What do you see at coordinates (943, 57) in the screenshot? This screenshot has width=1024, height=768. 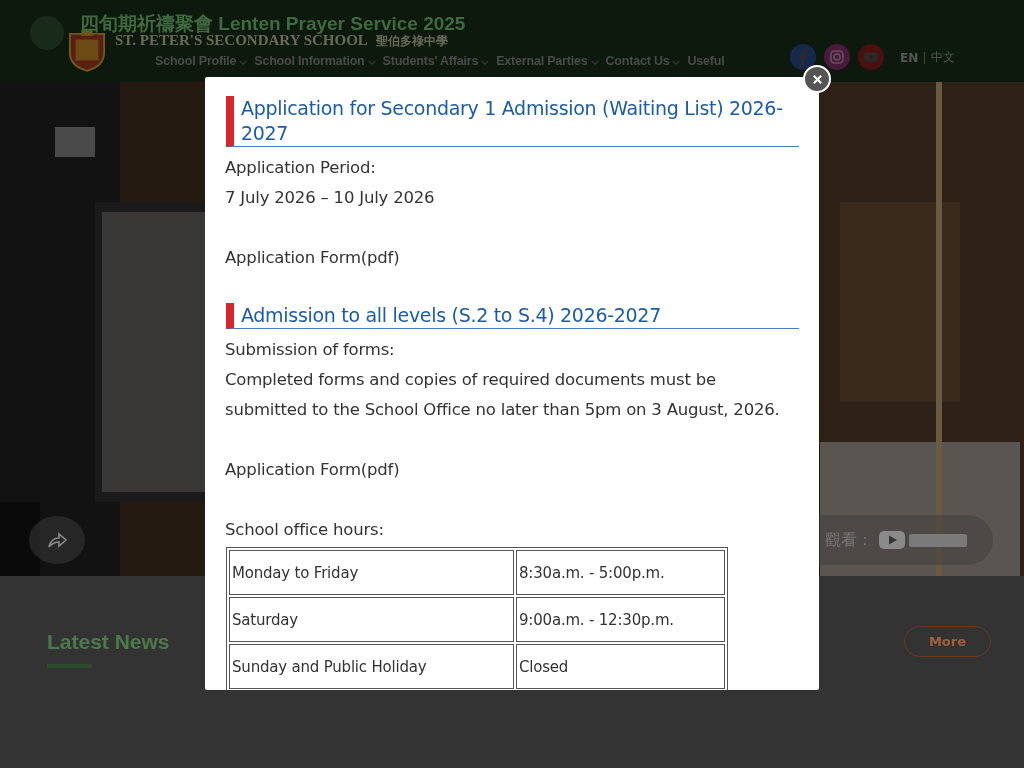 I see `language-link: 中文` at bounding box center [943, 57].